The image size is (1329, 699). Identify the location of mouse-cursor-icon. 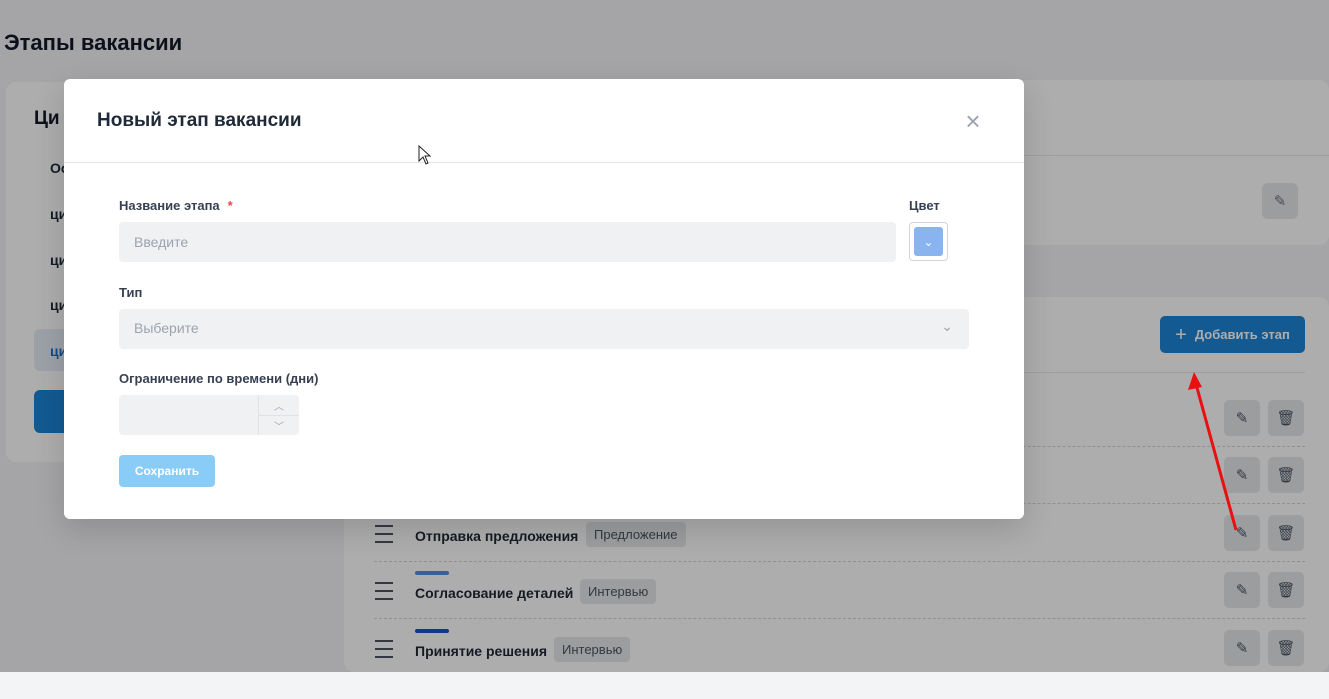
(425, 155).